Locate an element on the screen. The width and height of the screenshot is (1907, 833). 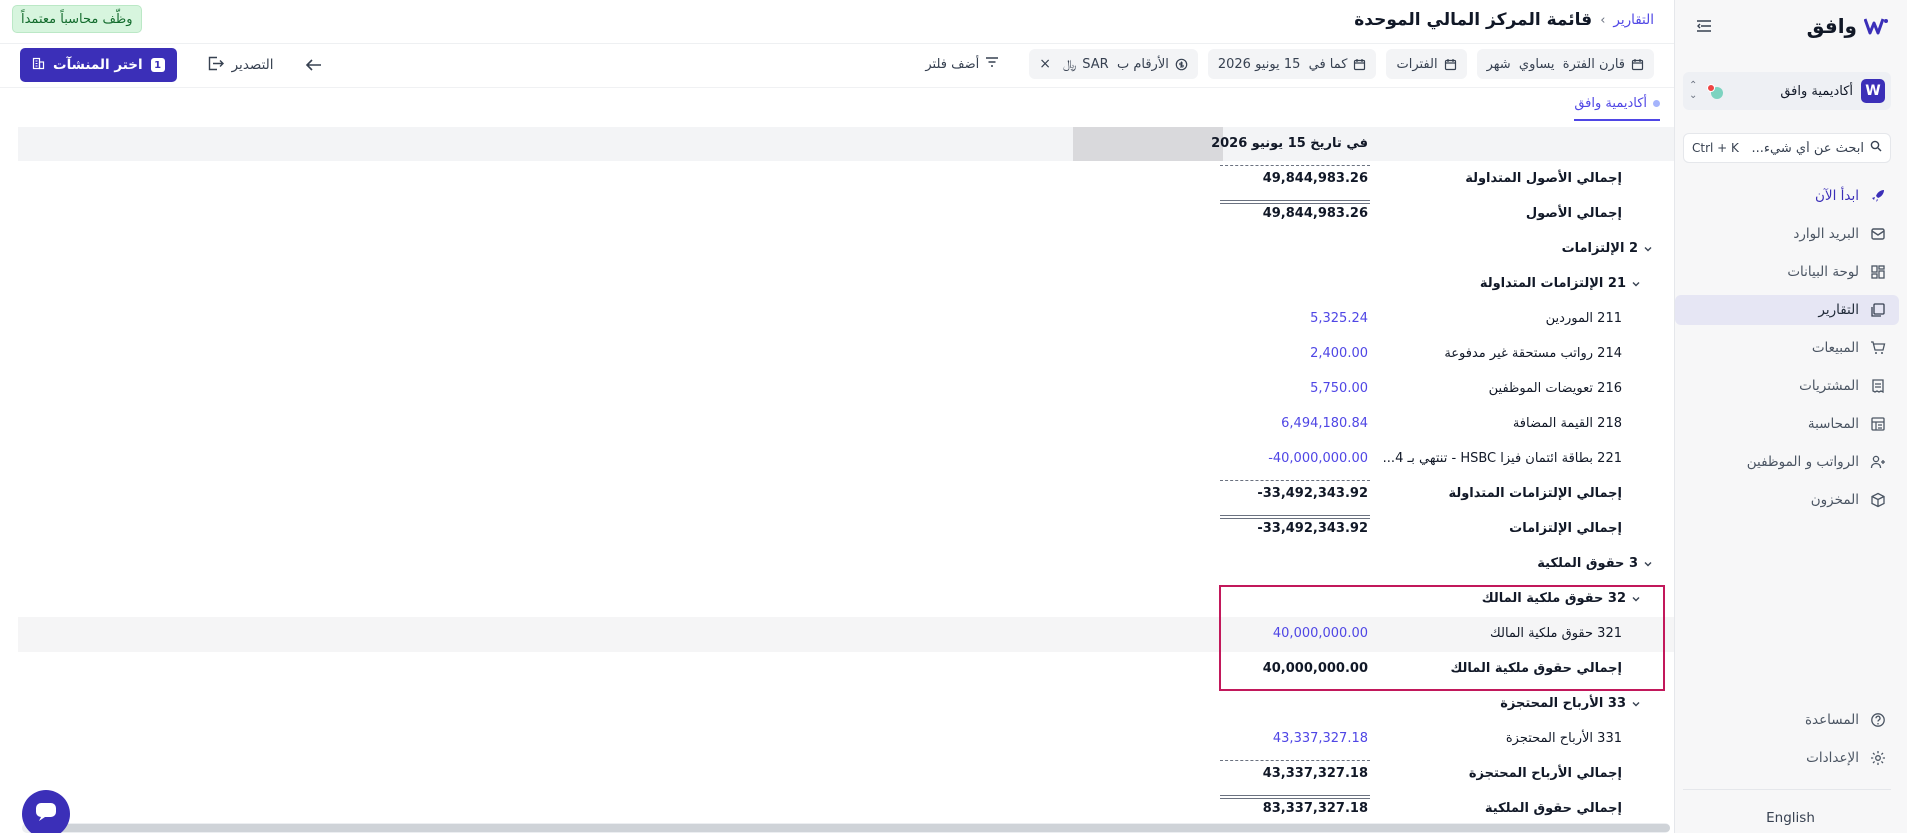
row-value-link: -40,000,000.00 is located at coordinates (1318, 458).